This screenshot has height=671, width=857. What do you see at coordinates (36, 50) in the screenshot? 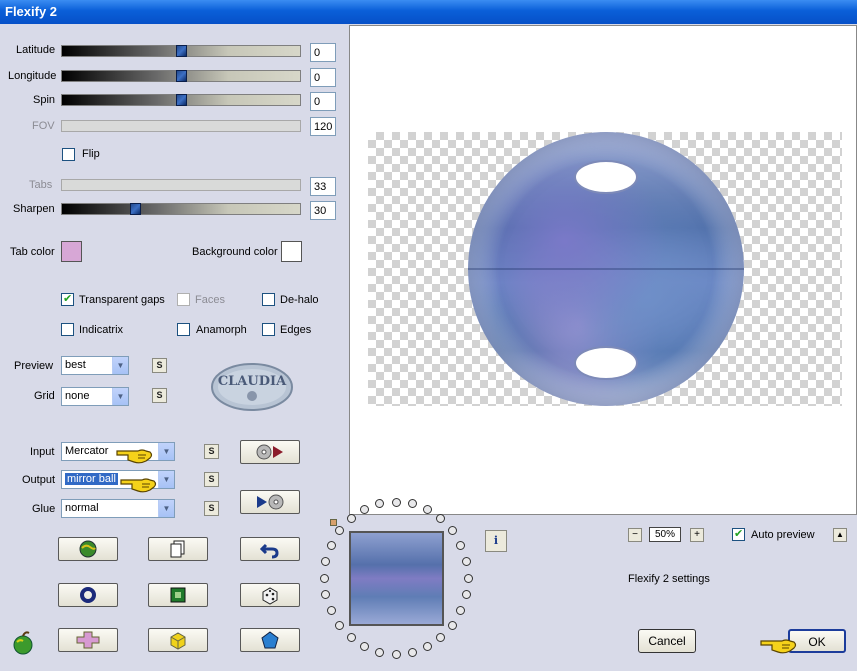
I see `latitude-label: Latitude` at bounding box center [36, 50].